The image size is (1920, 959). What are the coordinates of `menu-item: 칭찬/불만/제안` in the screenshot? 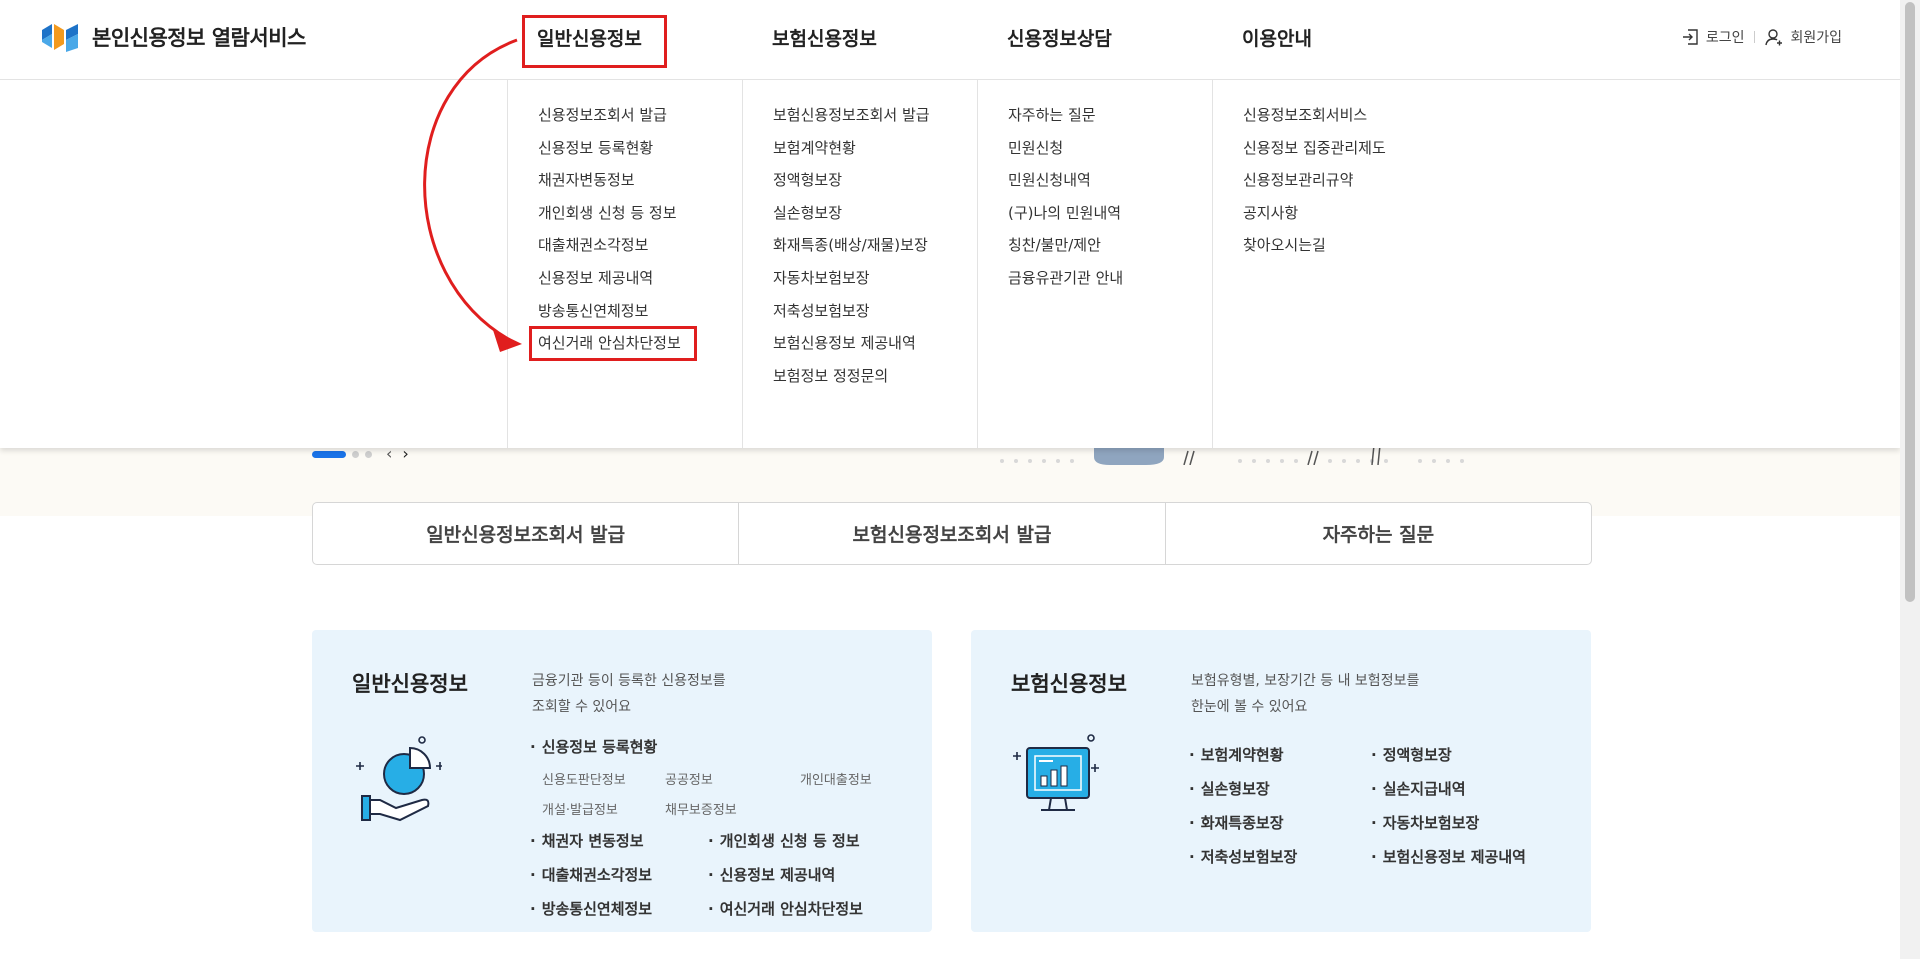 It's located at (1054, 244).